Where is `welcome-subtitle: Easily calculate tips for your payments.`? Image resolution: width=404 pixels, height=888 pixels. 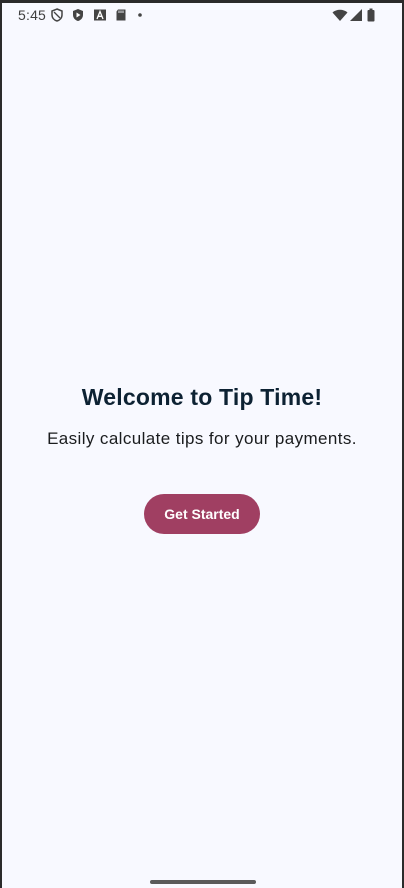 welcome-subtitle: Easily calculate tips for your payments. is located at coordinates (202, 438).